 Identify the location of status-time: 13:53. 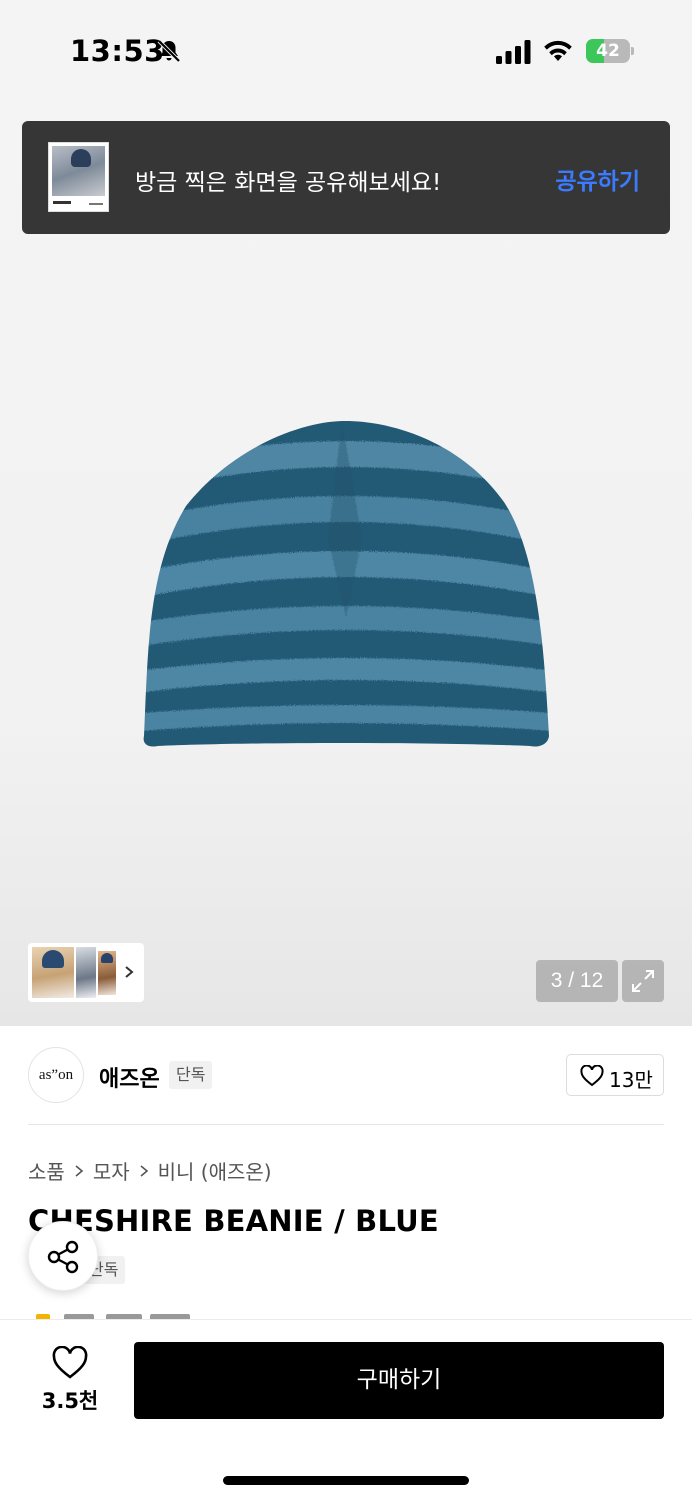
(117, 51).